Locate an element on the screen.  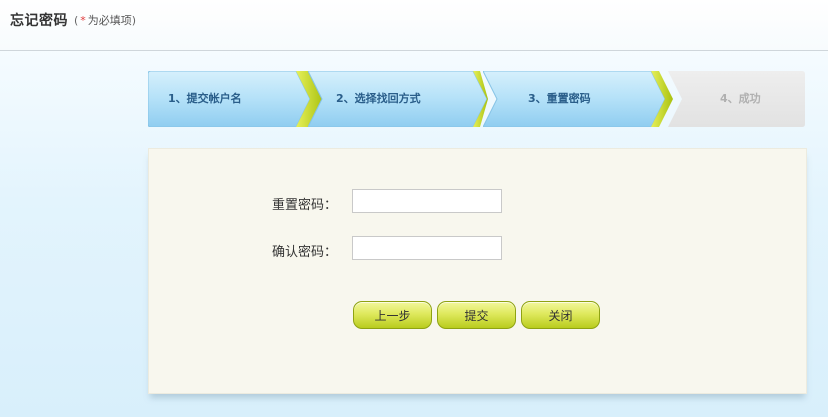
step-1: 1、提交帐户名 is located at coordinates (238, 99).